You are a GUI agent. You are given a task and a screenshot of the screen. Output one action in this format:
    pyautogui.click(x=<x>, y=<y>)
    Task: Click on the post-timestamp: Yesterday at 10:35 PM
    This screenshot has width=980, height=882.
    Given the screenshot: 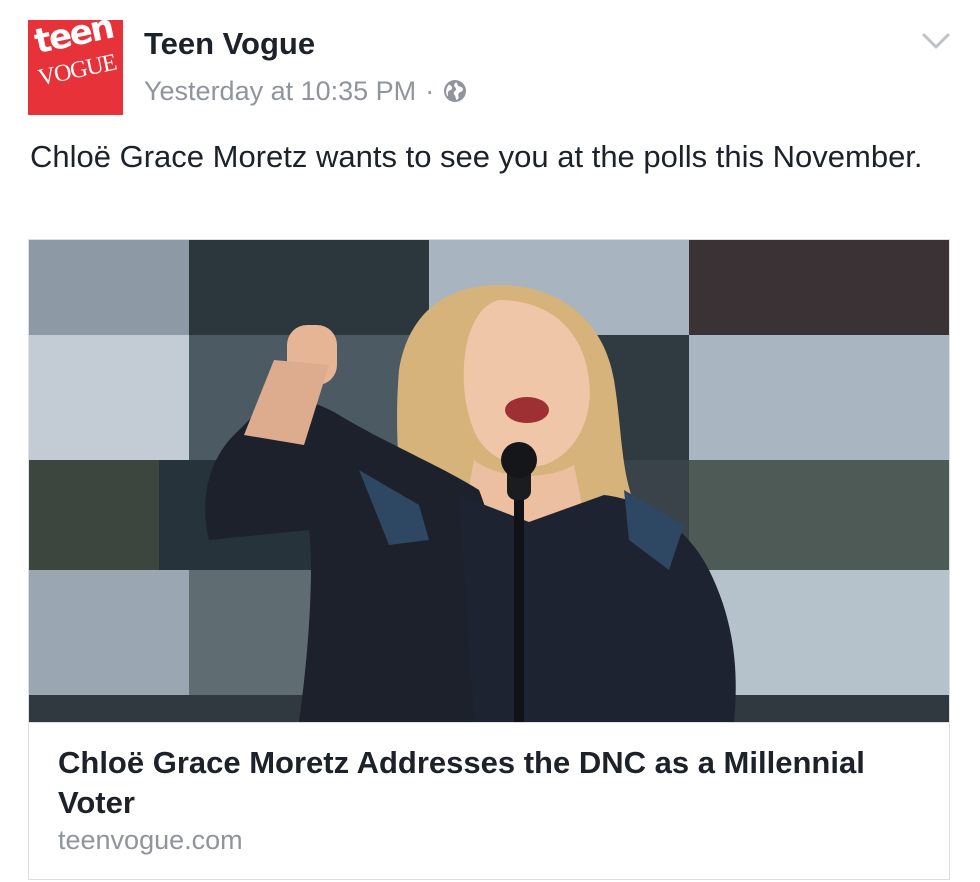 What is the action you would take?
    pyautogui.click(x=280, y=91)
    